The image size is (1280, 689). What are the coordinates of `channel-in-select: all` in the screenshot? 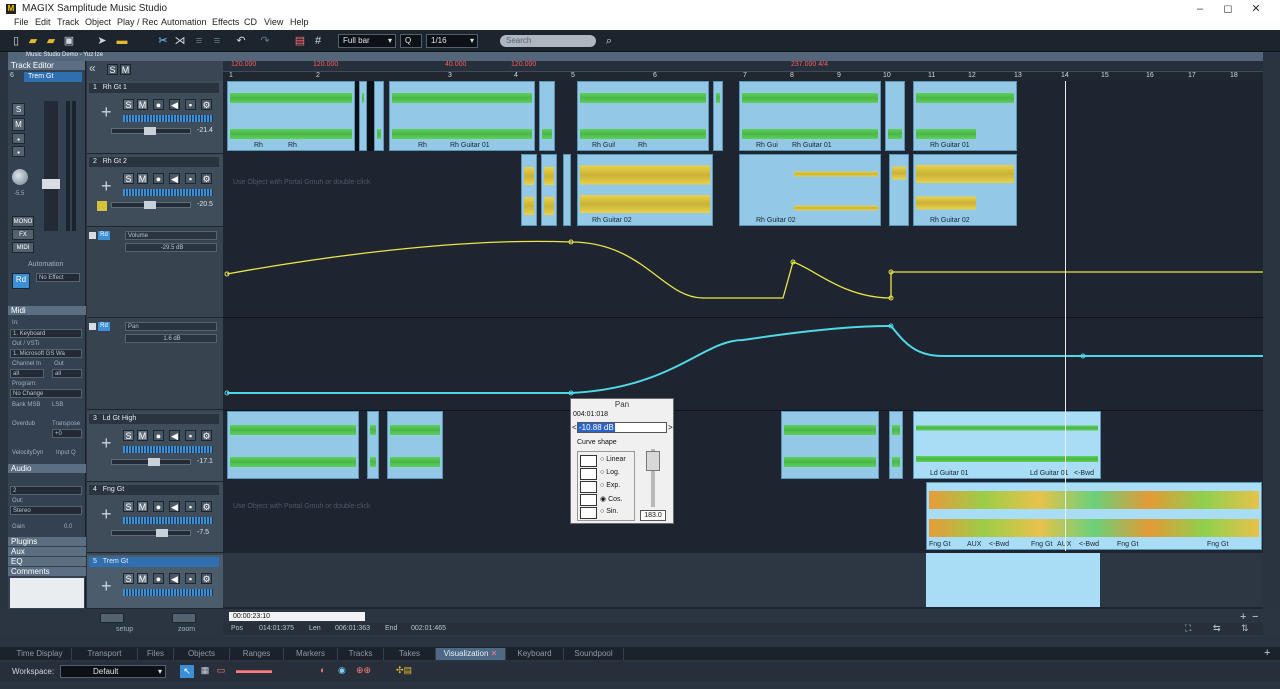 It's located at (27, 373).